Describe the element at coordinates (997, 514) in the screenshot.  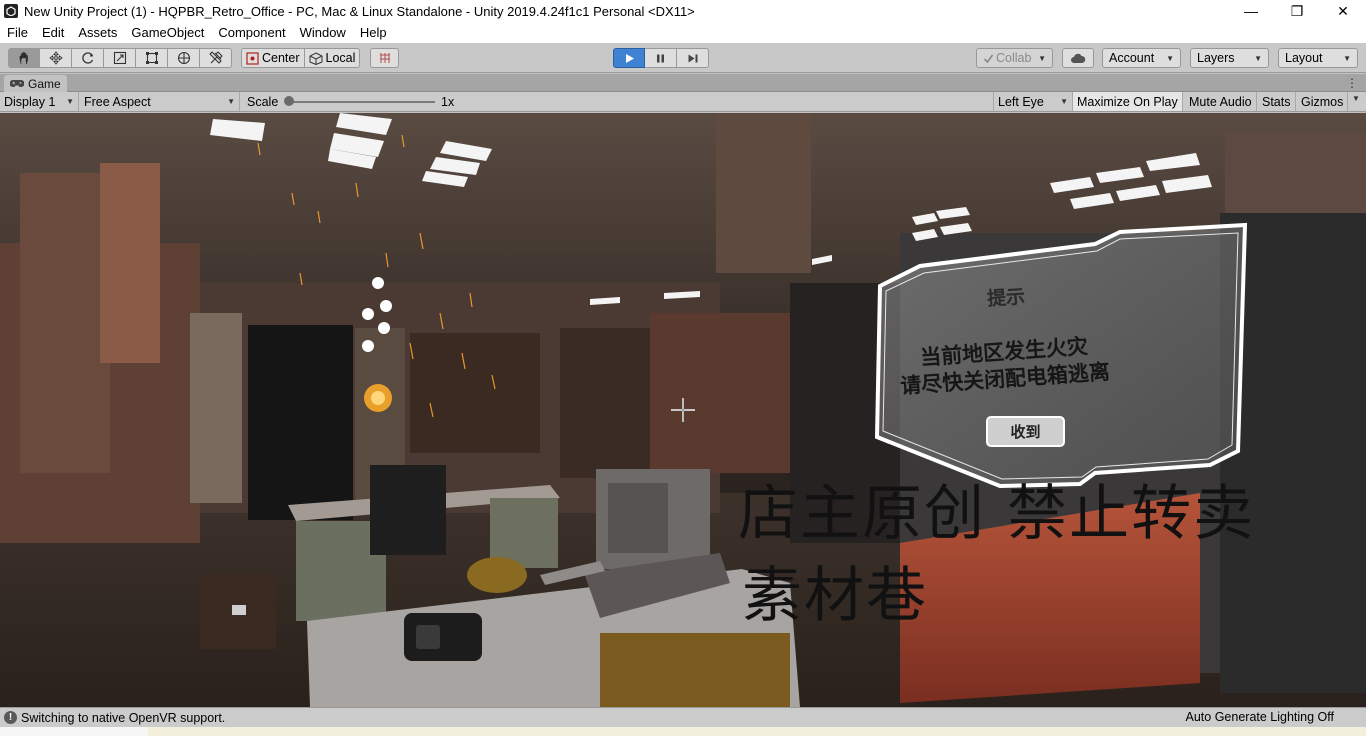
I see `watermark-line-1: 店主原创 禁止转卖` at that location.